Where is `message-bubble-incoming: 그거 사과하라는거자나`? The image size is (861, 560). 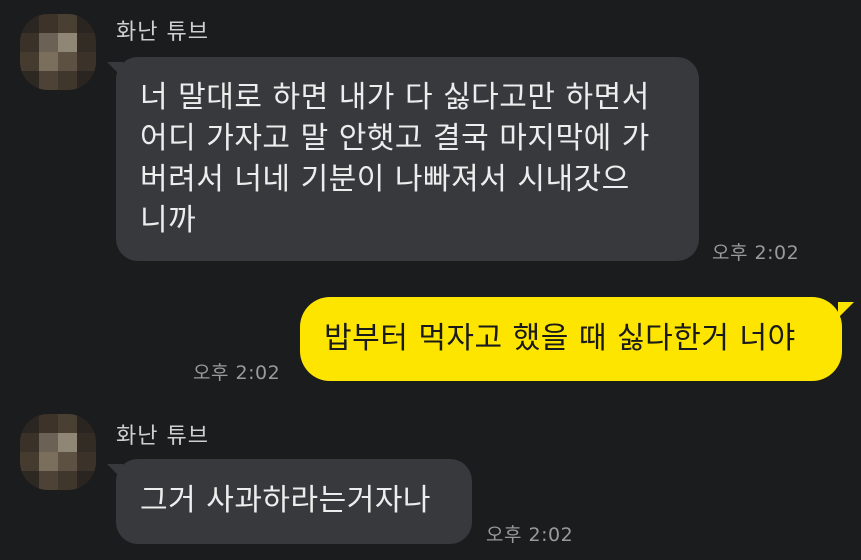 message-bubble-incoming: 그거 사과하라는거자나 is located at coordinates (294, 501).